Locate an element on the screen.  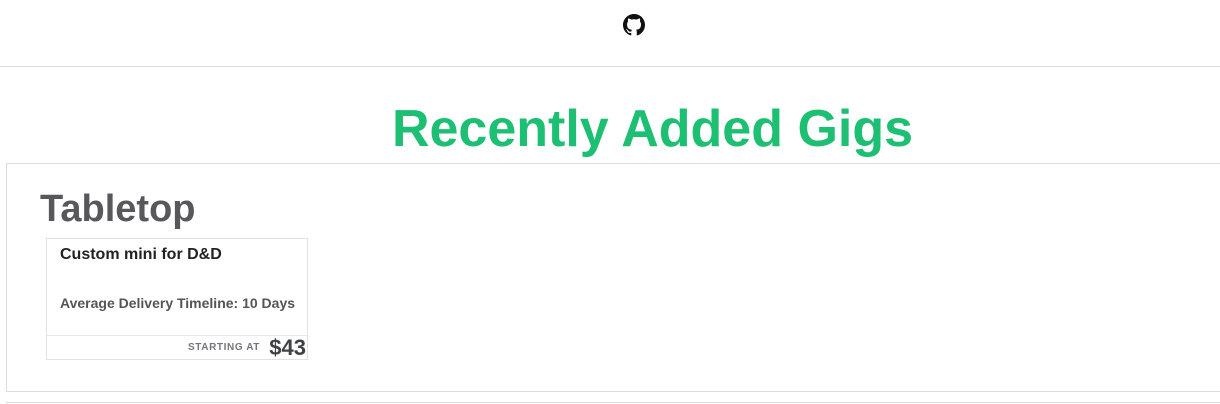
delivery-label: Average Delivery Timeline: is located at coordinates (149, 303).